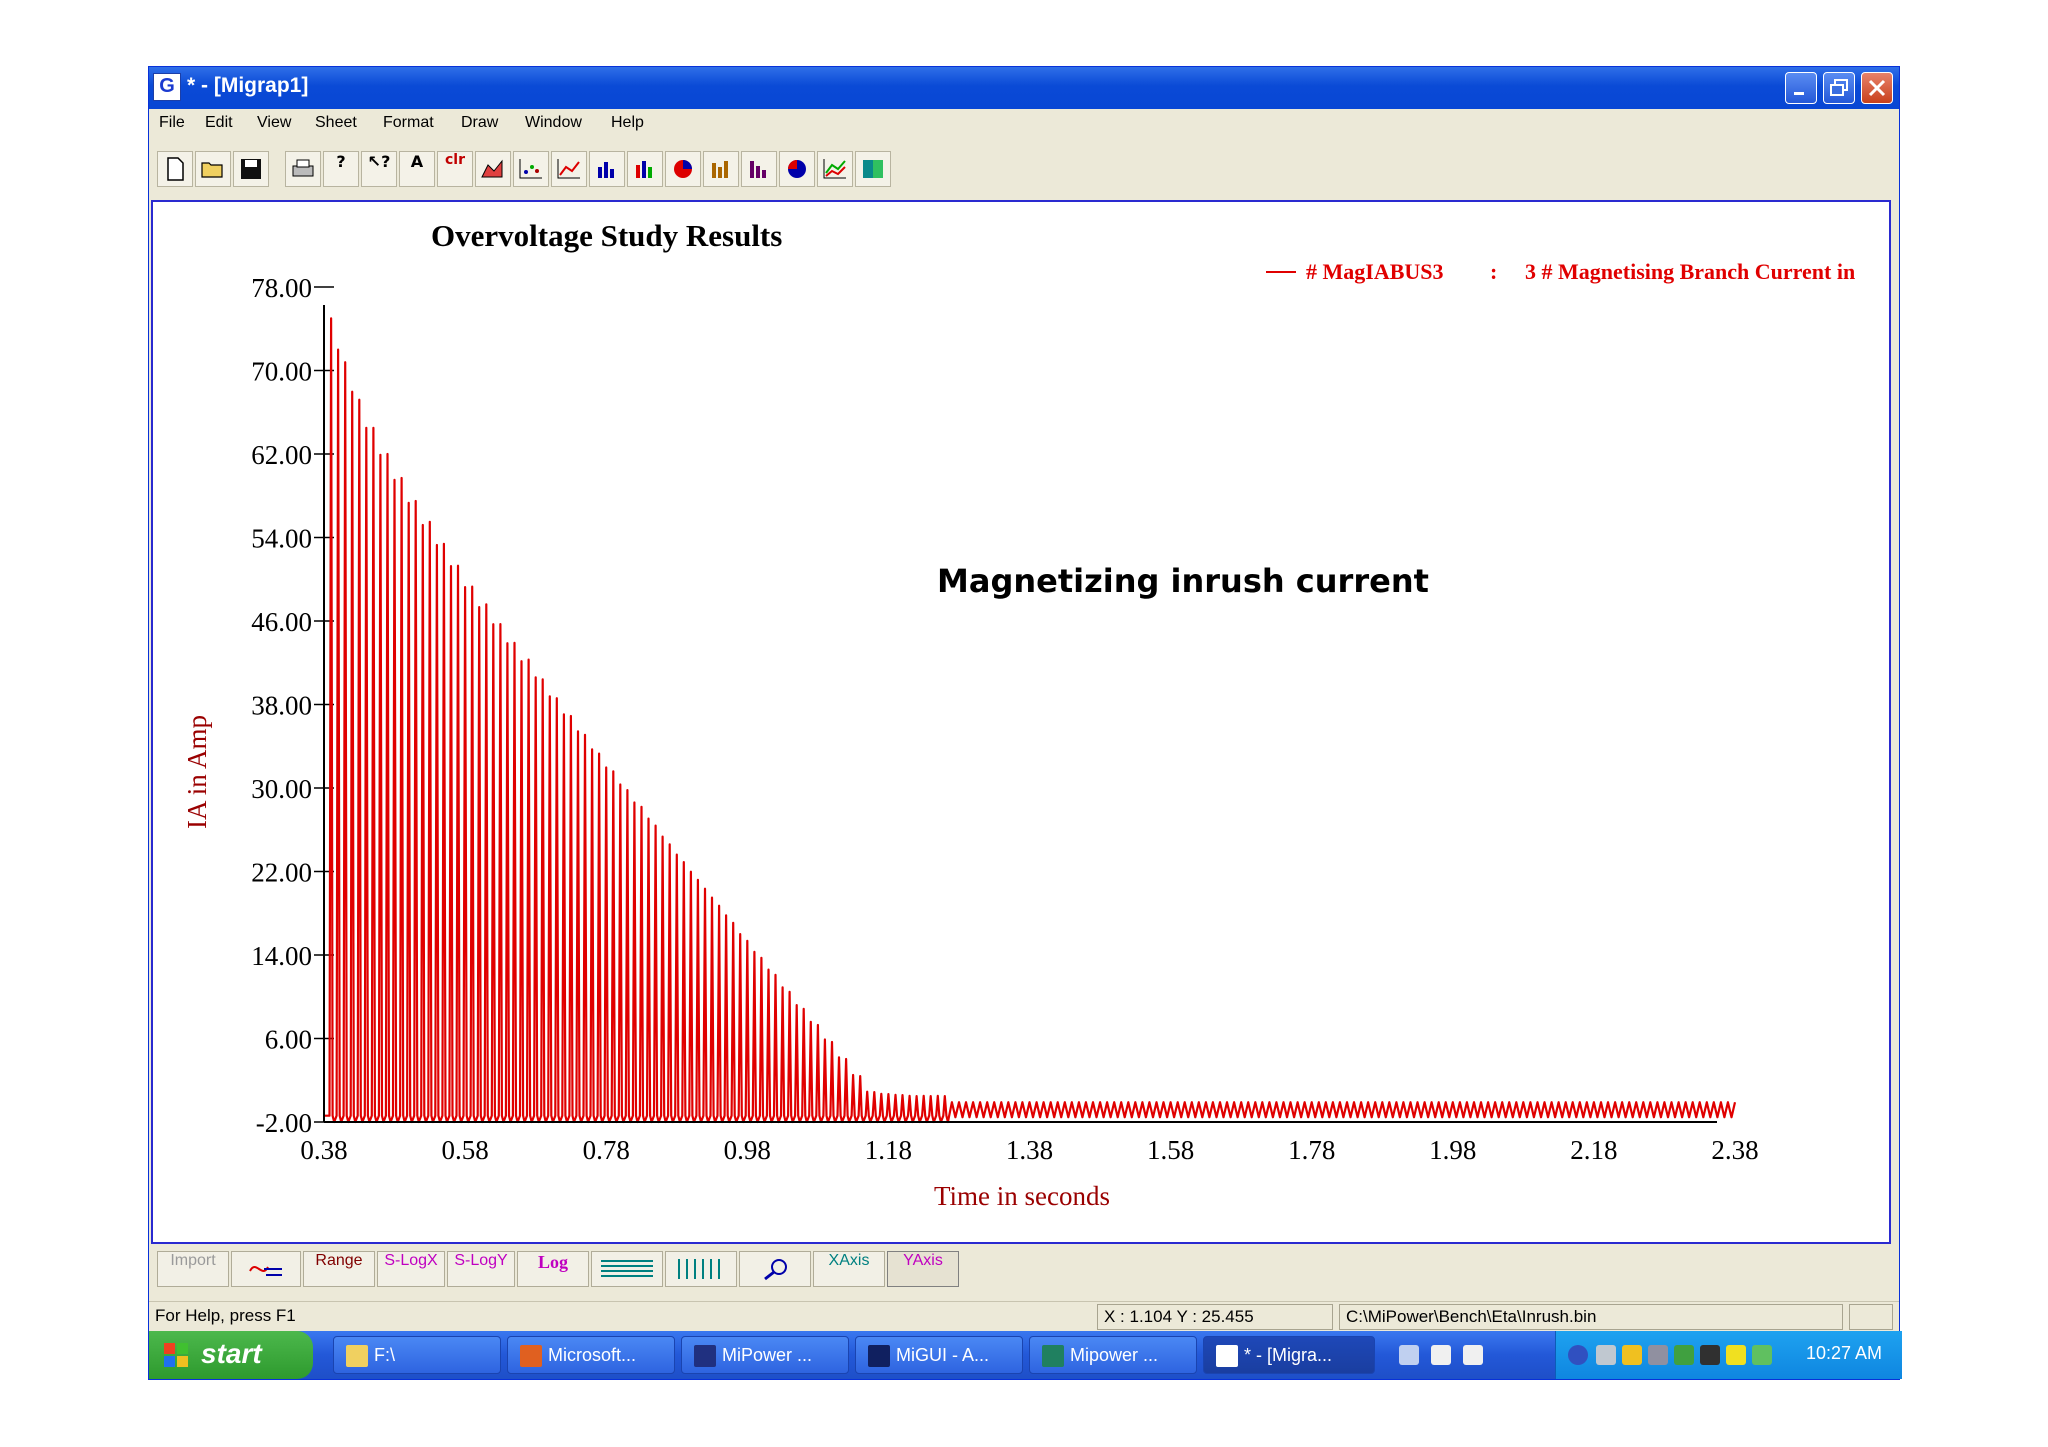 The image size is (2048, 1447). I want to click on sync-icon, so click(1684, 1355).